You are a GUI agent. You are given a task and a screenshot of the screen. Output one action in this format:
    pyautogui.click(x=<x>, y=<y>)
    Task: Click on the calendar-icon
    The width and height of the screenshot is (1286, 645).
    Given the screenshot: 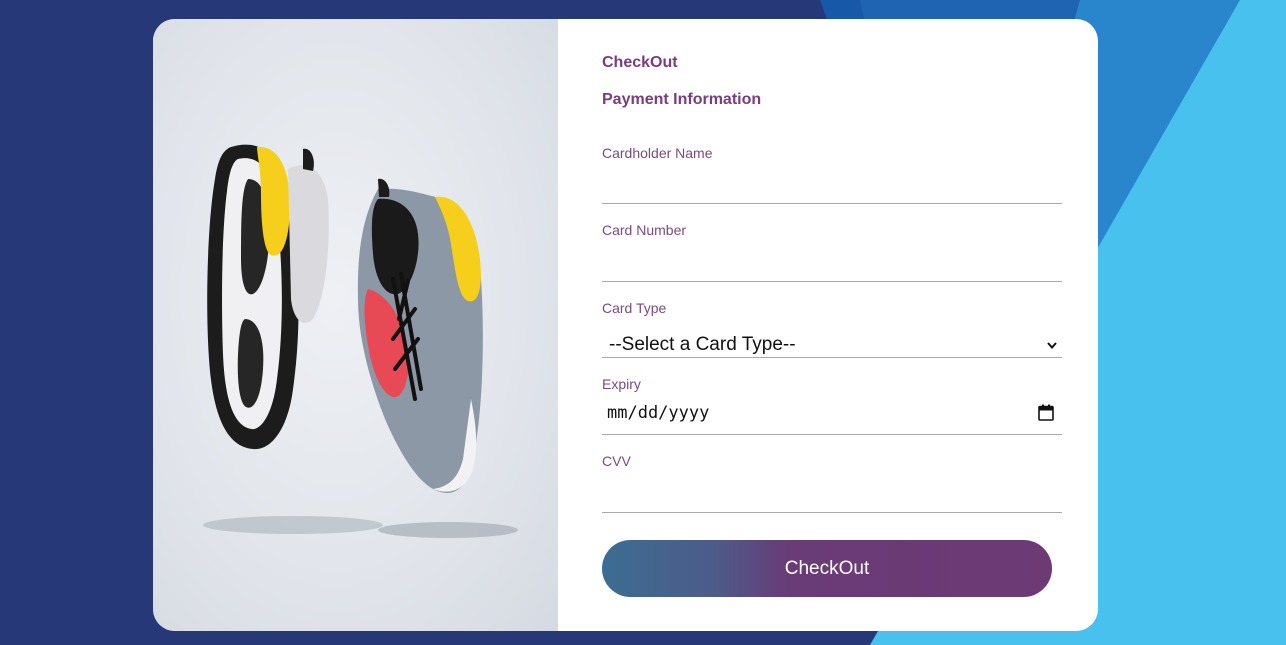 What is the action you would take?
    pyautogui.click(x=1046, y=415)
    